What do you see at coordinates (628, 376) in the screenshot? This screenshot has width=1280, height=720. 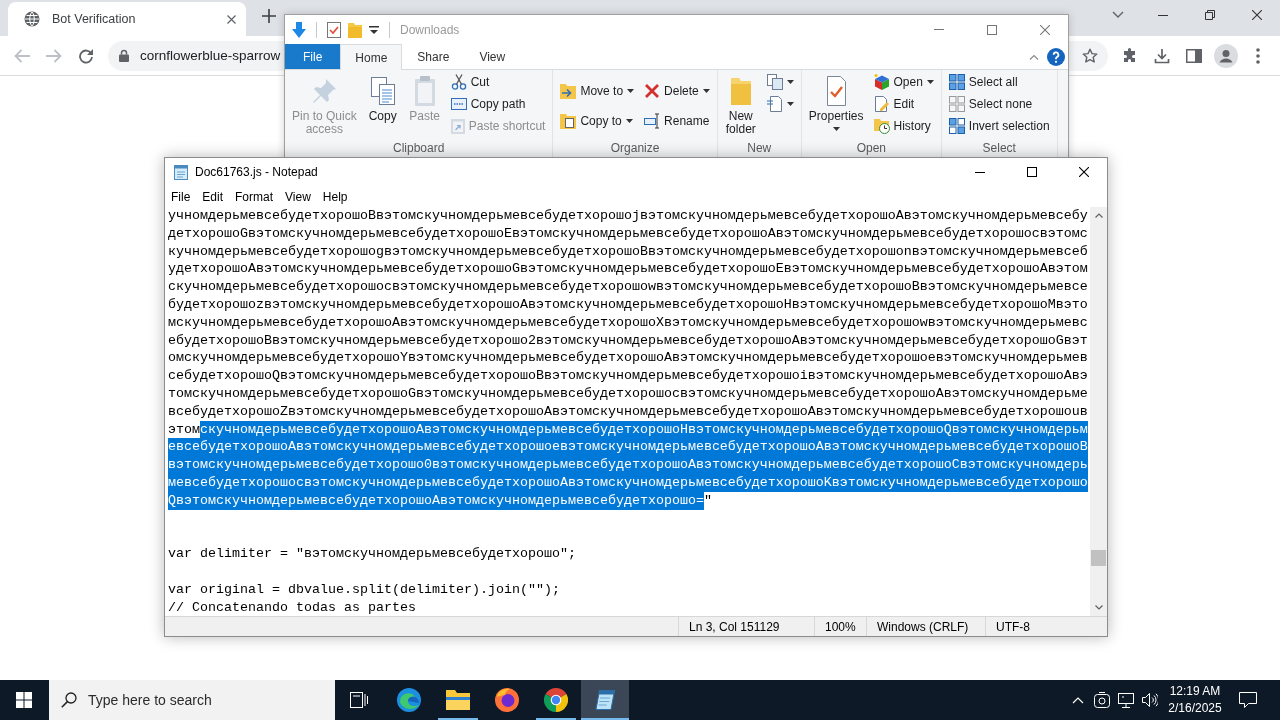 I see `code-text: себудетхорошоQвэтомскучномдерьмевсебудетхорошоBвэтомскучномдерьмевсебудетхорошоiвэтомскучномдерьмевсебудетхорошоAвэ` at bounding box center [628, 376].